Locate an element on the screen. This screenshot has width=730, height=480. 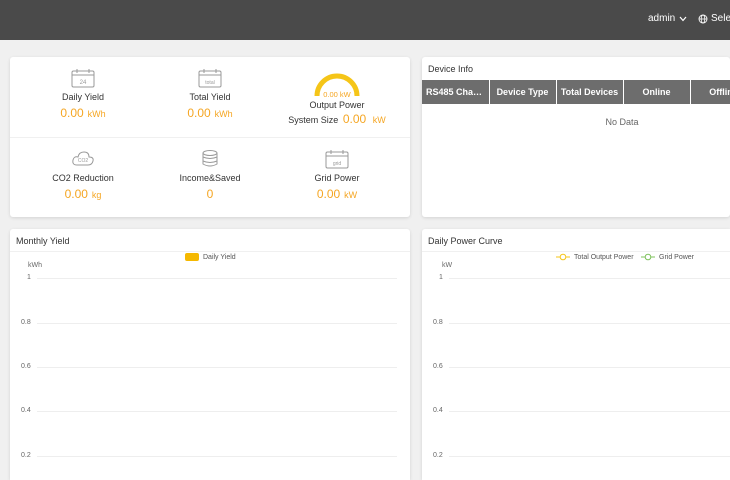
grid-icon: grid is located at coordinates (337, 159).